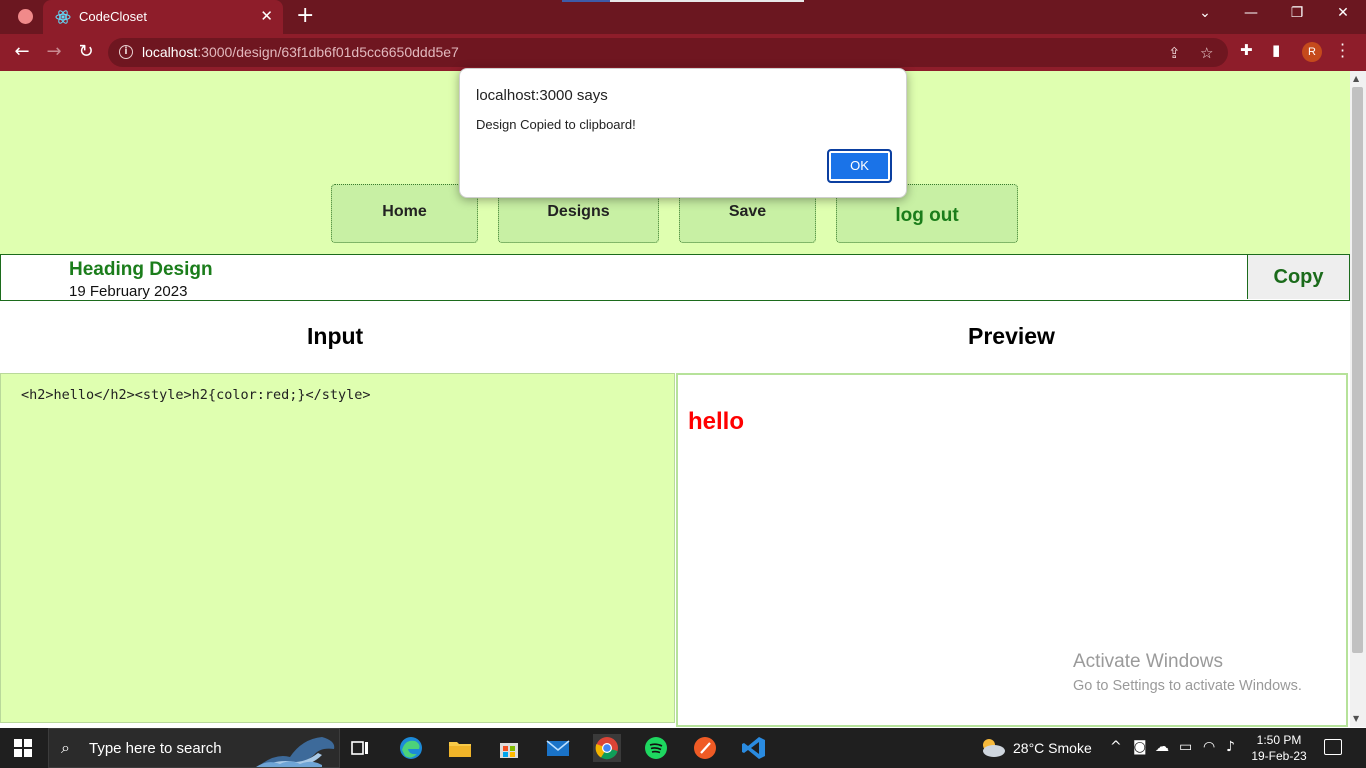 This screenshot has height=768, width=1366. I want to click on task-view-icon, so click(360, 748).